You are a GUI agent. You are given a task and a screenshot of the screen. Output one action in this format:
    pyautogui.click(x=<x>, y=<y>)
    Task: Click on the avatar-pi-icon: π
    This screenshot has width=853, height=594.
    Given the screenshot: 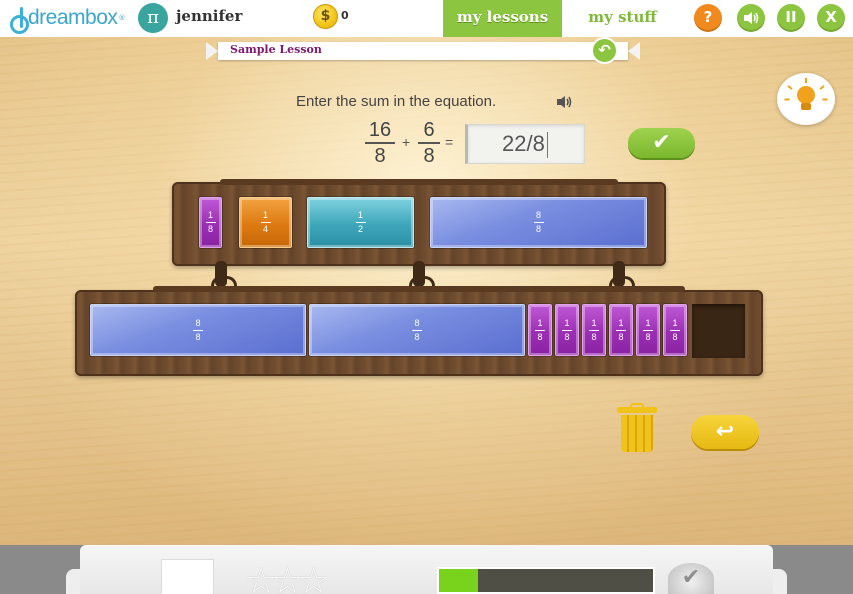 What is the action you would take?
    pyautogui.click(x=153, y=18)
    